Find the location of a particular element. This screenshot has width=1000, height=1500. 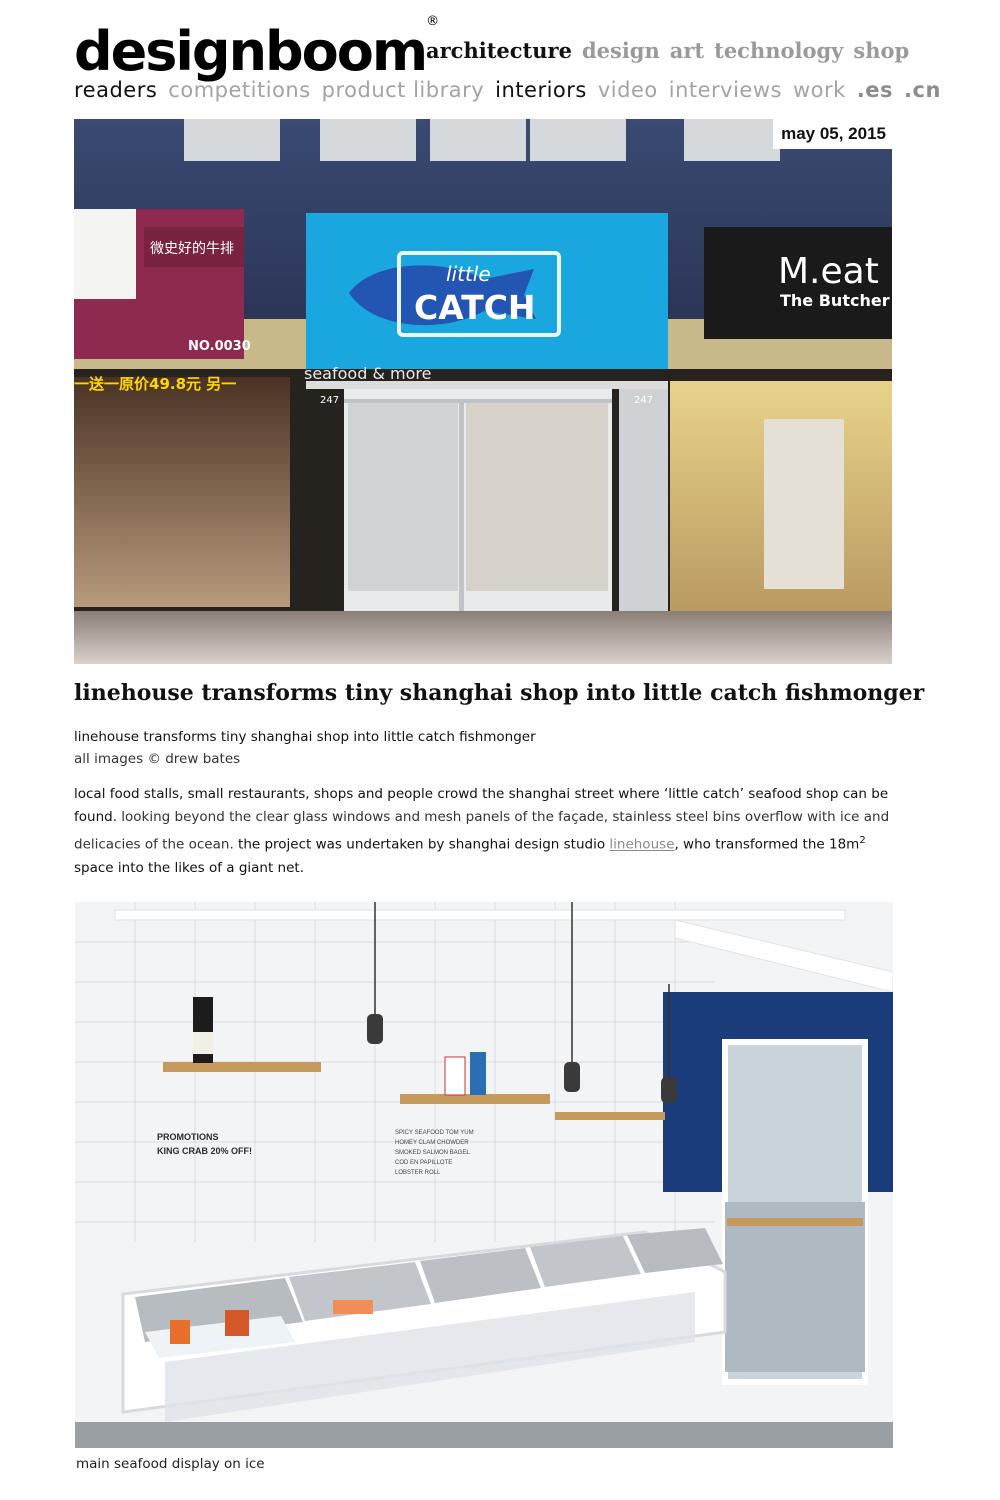

nav-cn: .cn is located at coordinates (922, 90).